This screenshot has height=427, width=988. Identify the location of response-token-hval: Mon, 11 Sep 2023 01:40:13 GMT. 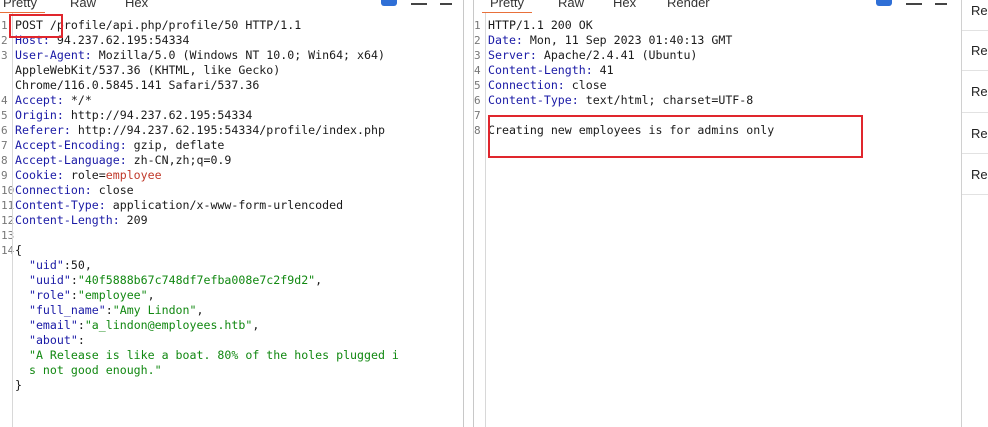
(627, 40).